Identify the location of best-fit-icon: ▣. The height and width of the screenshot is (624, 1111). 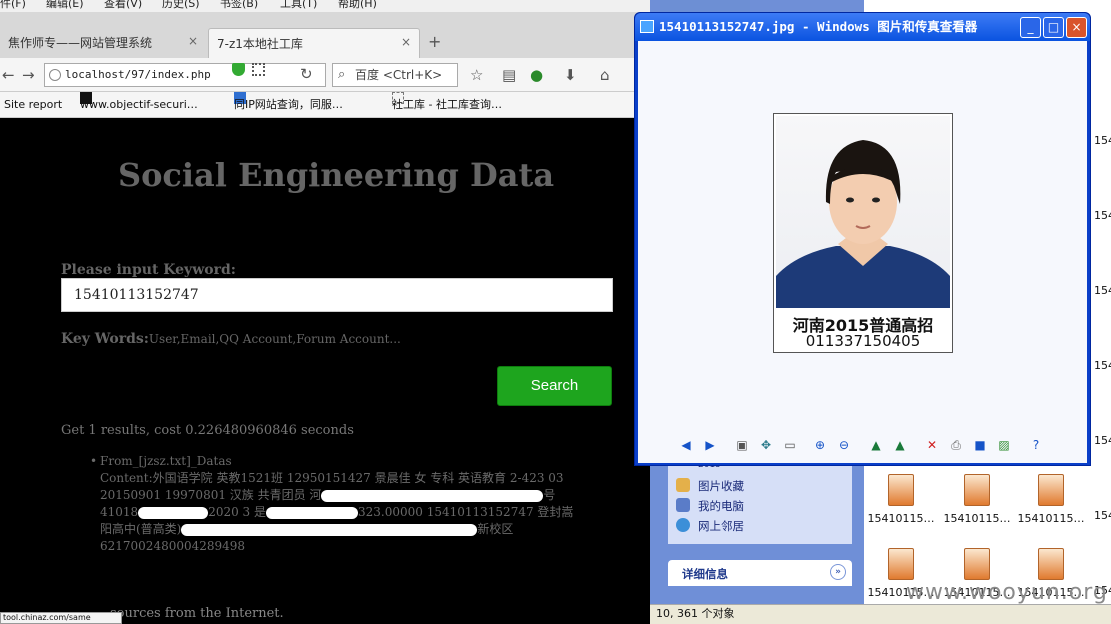
(742, 445).